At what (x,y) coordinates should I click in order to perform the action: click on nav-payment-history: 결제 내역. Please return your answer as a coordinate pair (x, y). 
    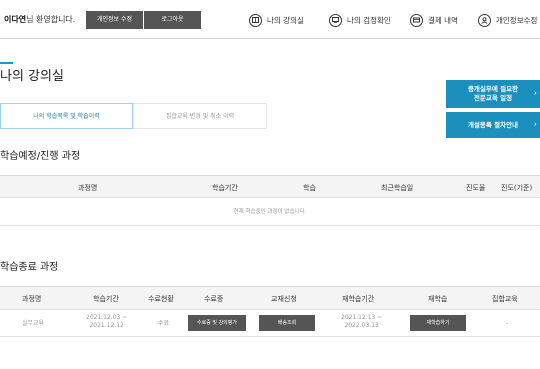
    Looking at the image, I should click on (434, 20).